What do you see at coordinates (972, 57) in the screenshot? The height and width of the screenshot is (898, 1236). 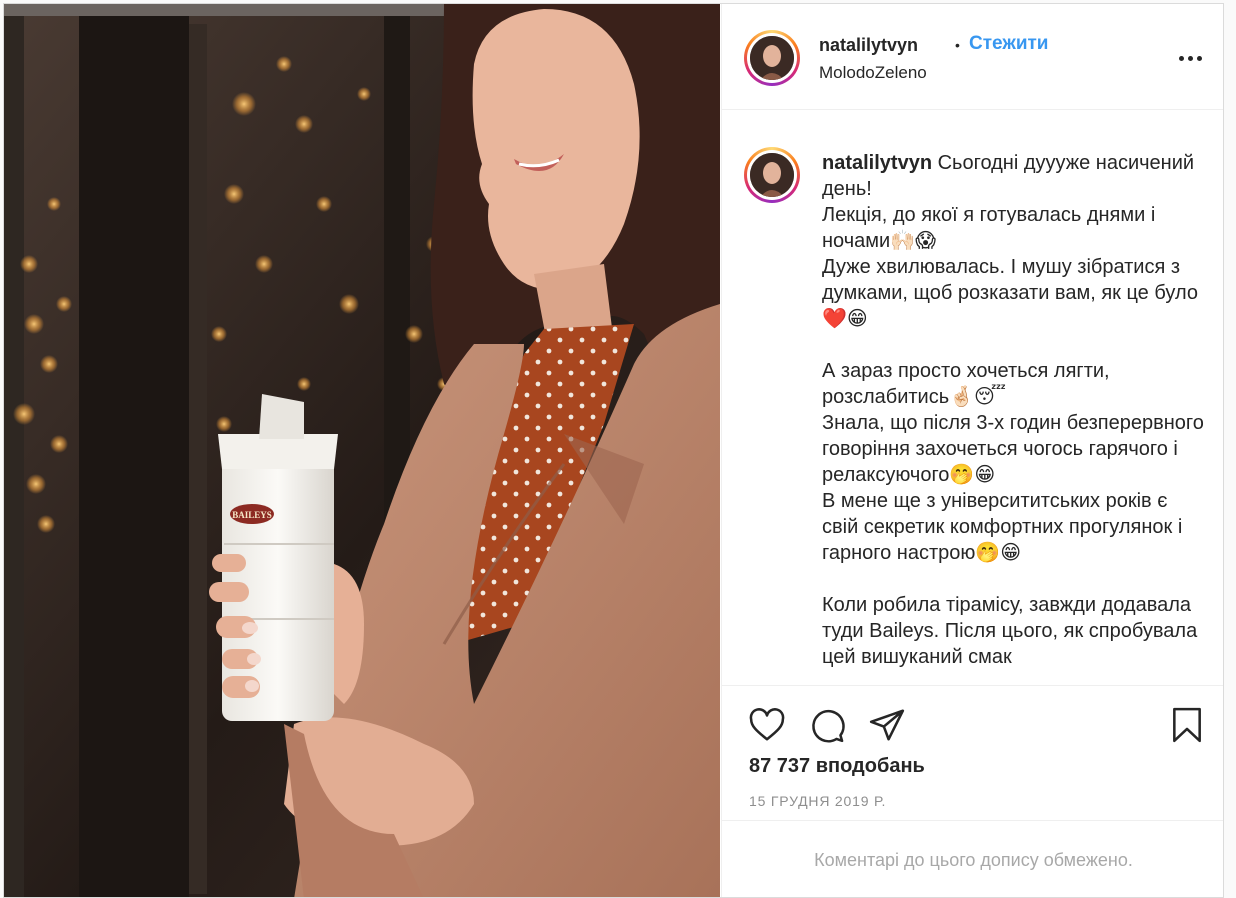 I see `post-header: natalilytvyn • Стежити MolodoZeleno` at bounding box center [972, 57].